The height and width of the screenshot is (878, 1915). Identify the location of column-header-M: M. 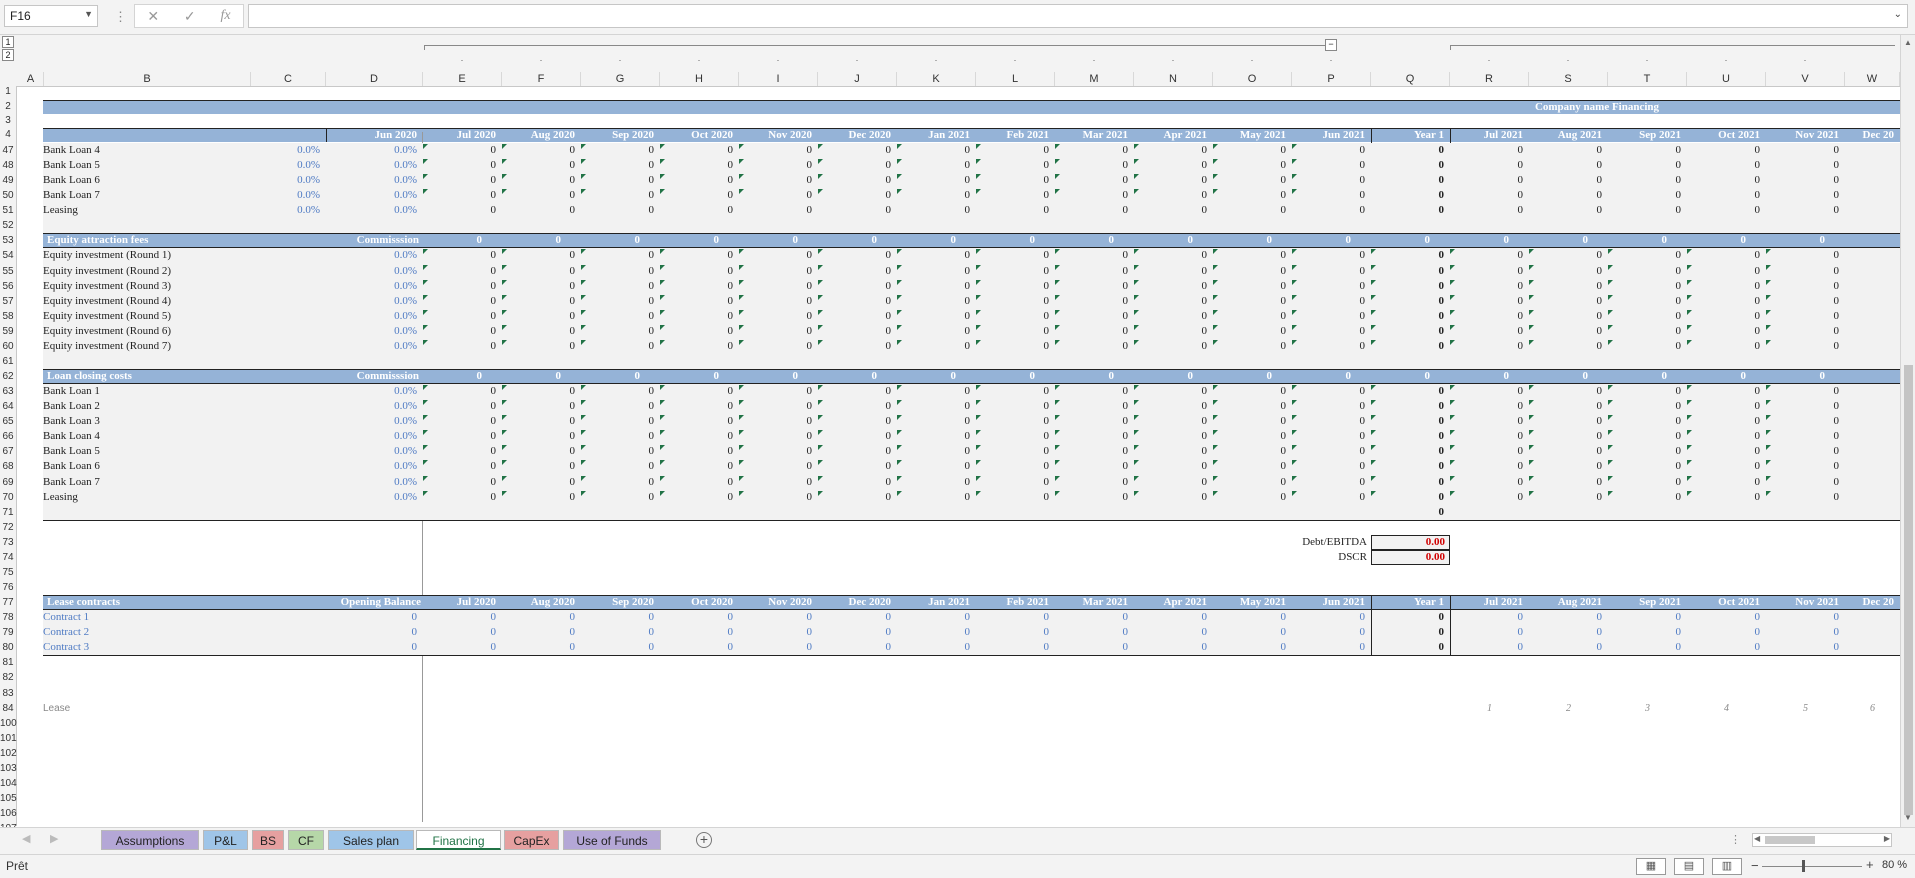
(1094, 79).